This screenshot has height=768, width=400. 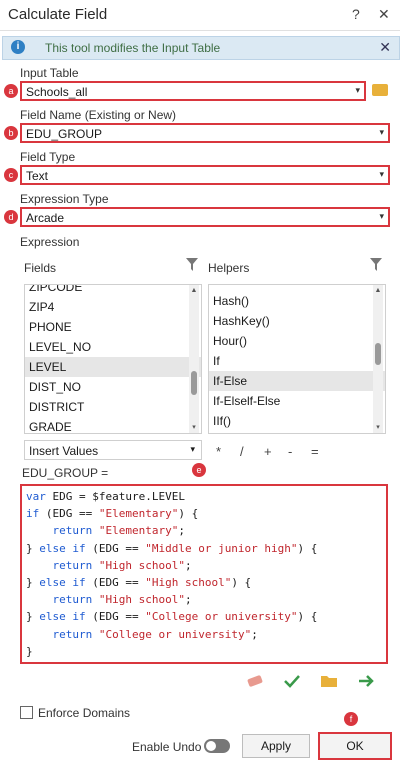 I want to click on expression-type-label: Expression Type, so click(x=64, y=199).